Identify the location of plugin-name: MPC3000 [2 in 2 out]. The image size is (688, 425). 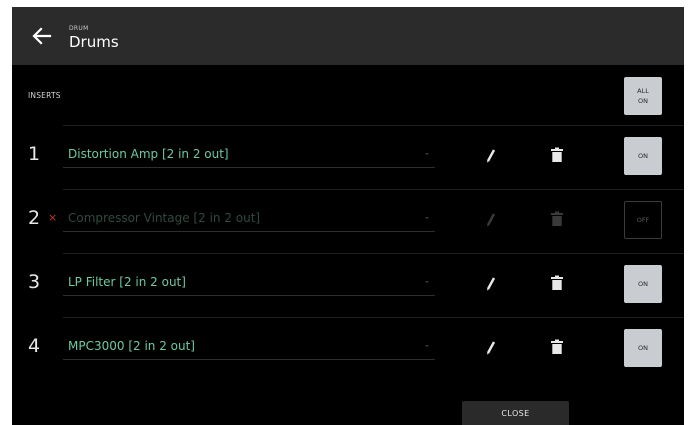
(131, 346).